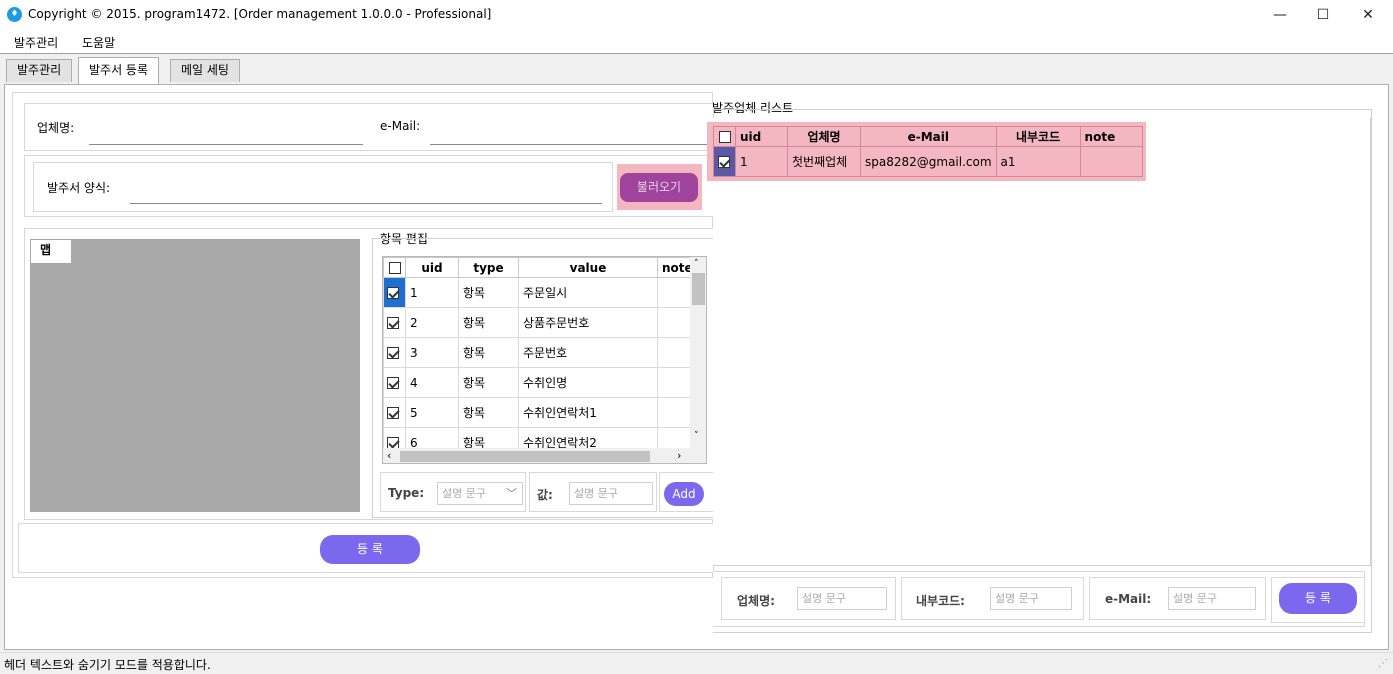  Describe the element at coordinates (195, 375) in the screenshot. I see `map-panel: 맵` at that location.